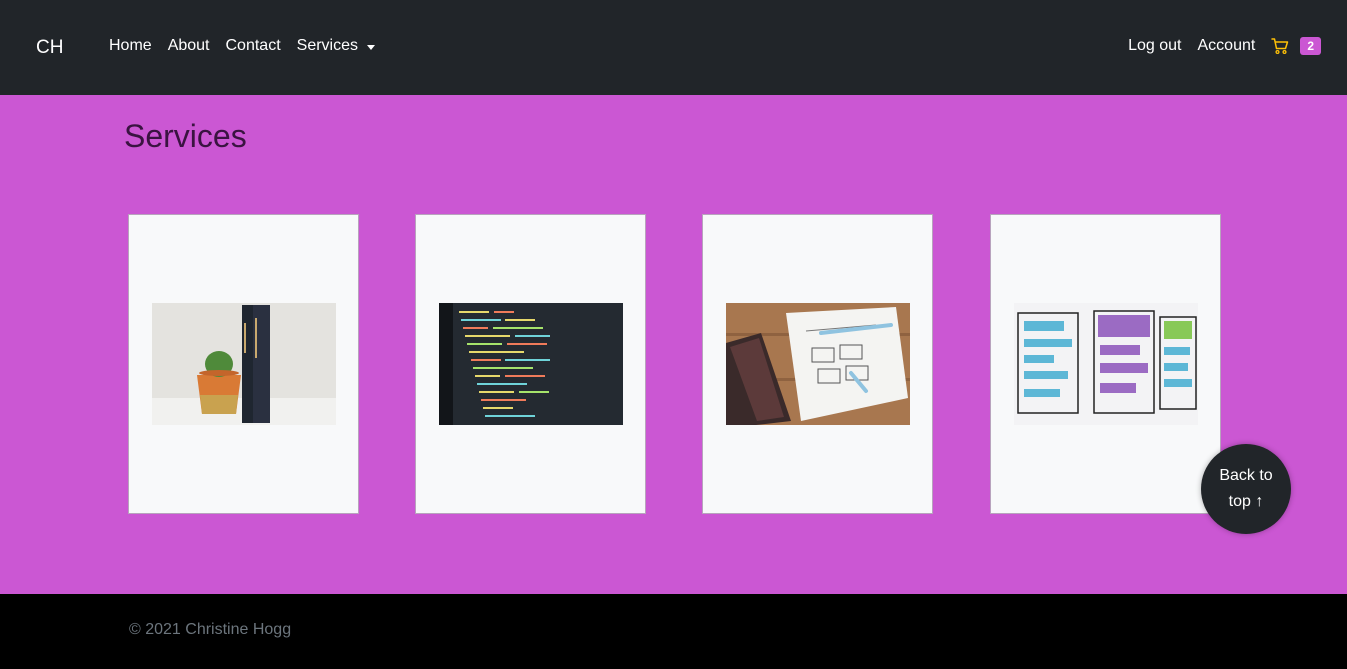 The width and height of the screenshot is (1347, 669). I want to click on back-to-top-button: Back to top ↑, so click(1246, 489).